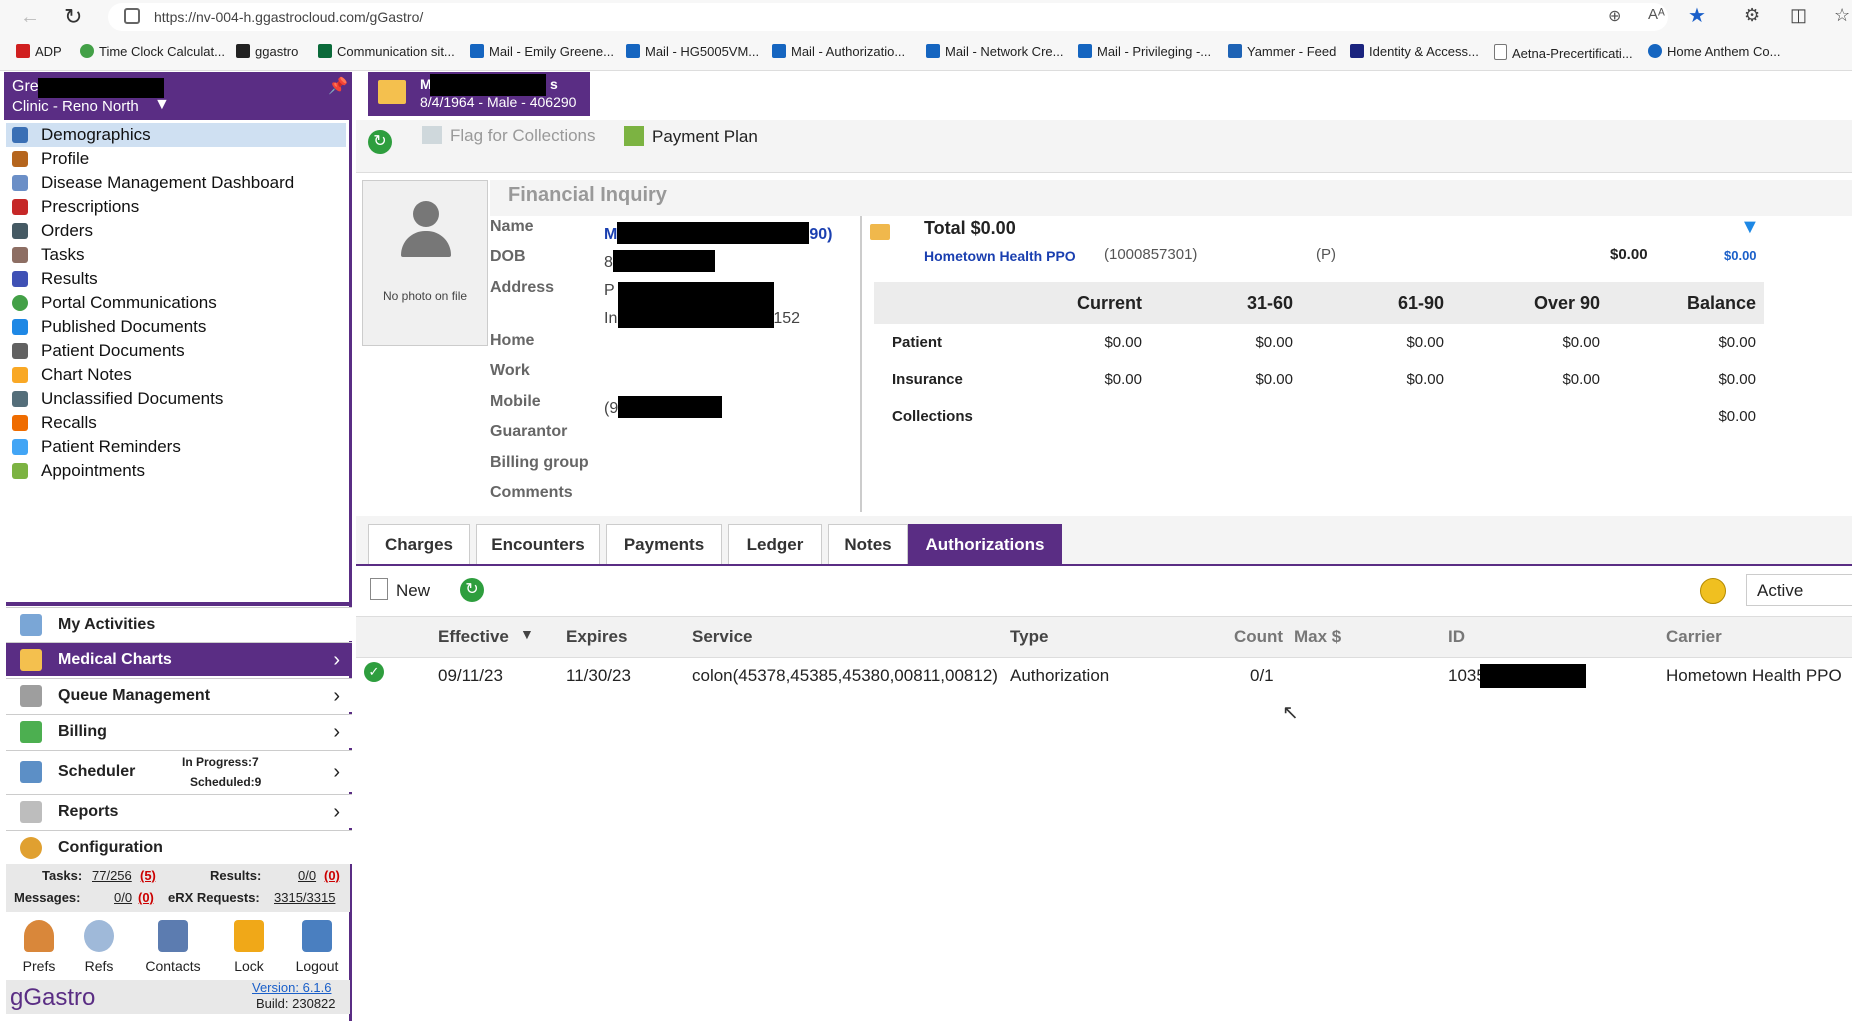 Image resolution: width=1852 pixels, height=1021 pixels. Describe the element at coordinates (176, 279) in the screenshot. I see `sidebar-item-results: Results` at that location.